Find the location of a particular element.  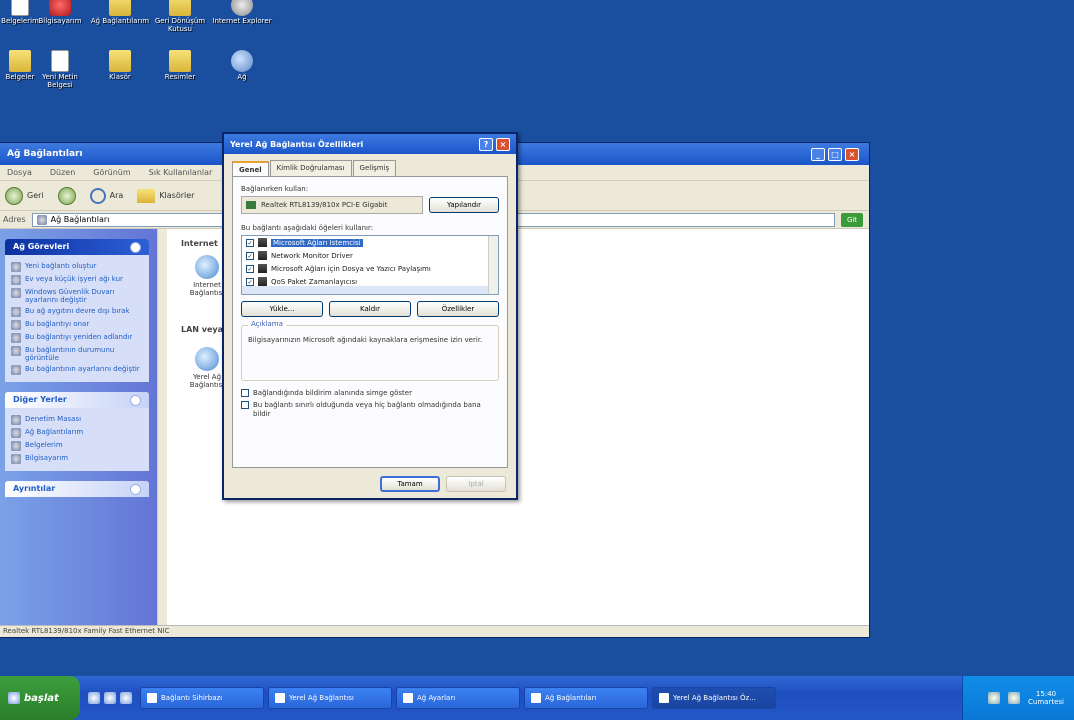

list-vertical-scrollbar is located at coordinates (493, 265).